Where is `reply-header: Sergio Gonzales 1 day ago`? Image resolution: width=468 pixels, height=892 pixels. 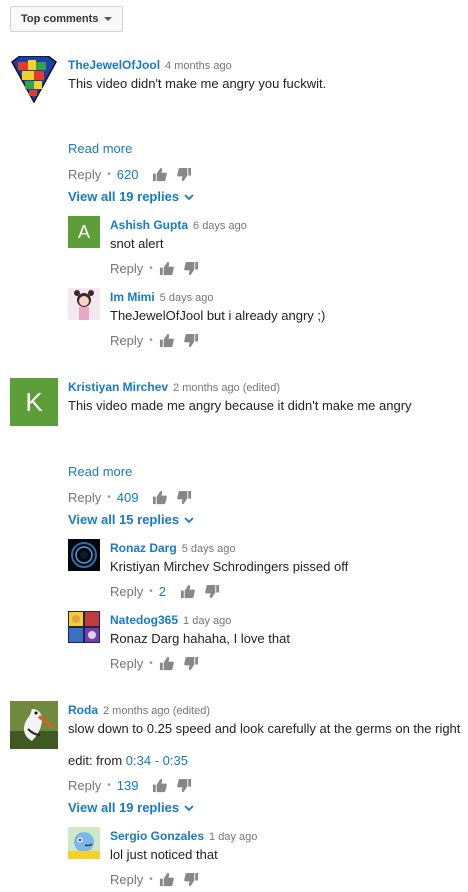 reply-header: Sergio Gonzales 1 day ago is located at coordinates (183, 836).